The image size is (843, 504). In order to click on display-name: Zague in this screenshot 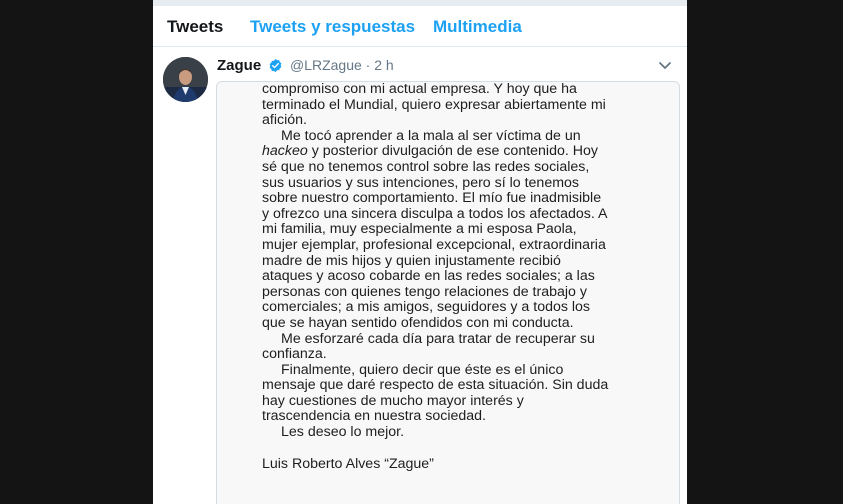, I will do `click(239, 65)`.